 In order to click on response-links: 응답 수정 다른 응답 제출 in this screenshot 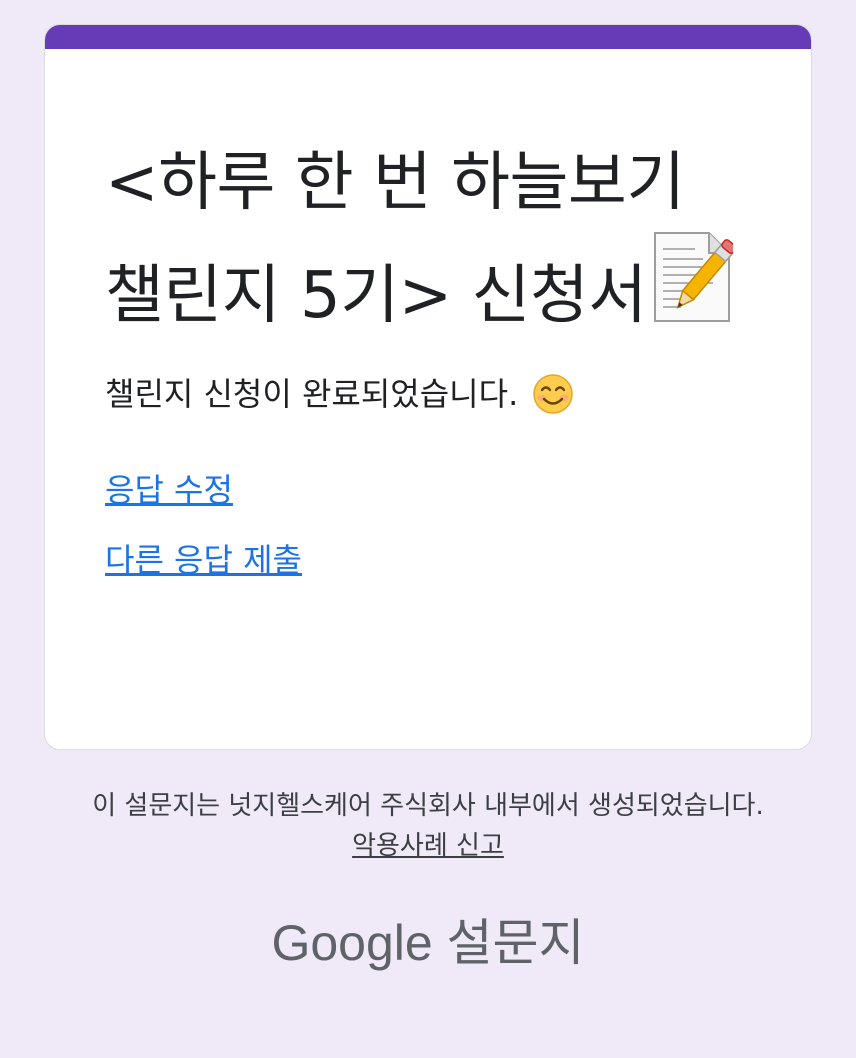, I will do `click(428, 525)`.